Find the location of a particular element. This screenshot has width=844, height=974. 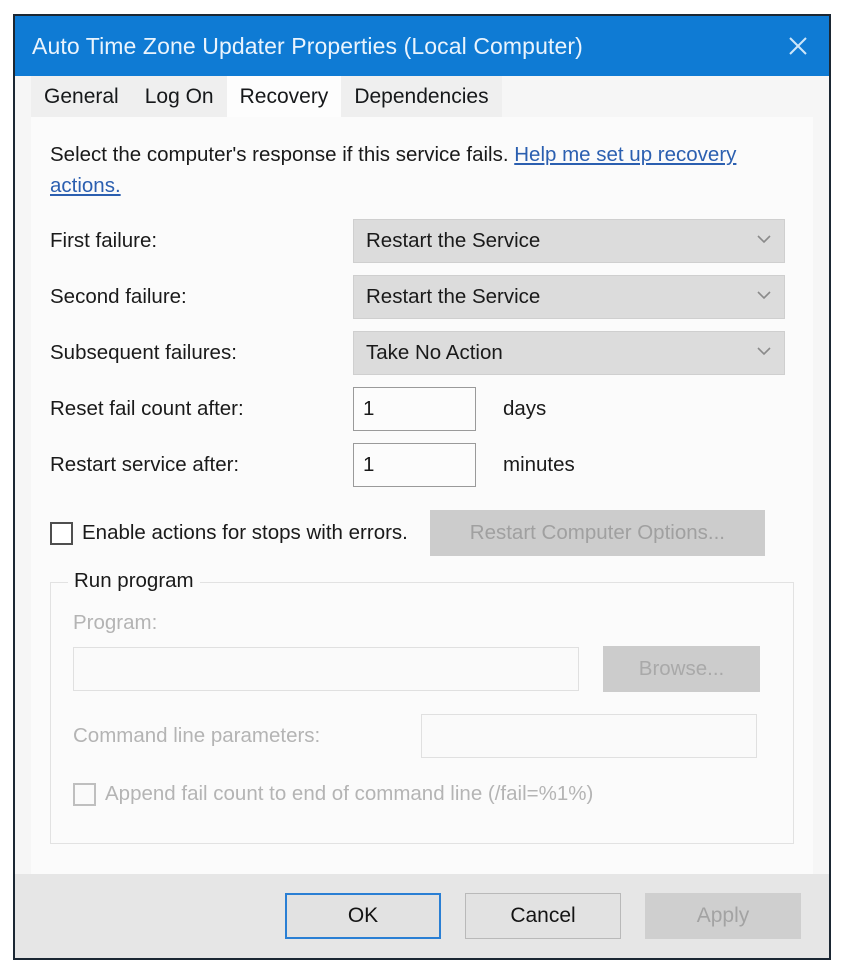

run-program-title: Run program is located at coordinates (134, 581).